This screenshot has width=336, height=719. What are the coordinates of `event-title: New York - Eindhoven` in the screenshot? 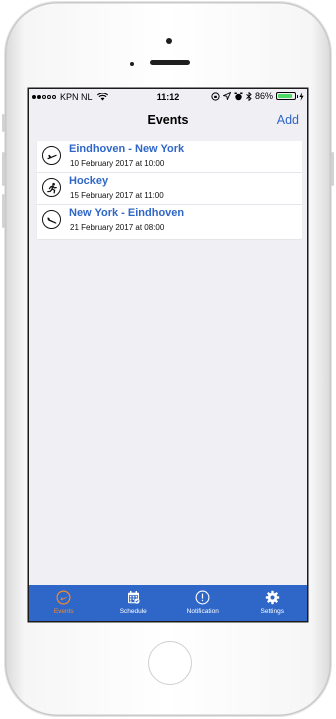 It's located at (127, 213).